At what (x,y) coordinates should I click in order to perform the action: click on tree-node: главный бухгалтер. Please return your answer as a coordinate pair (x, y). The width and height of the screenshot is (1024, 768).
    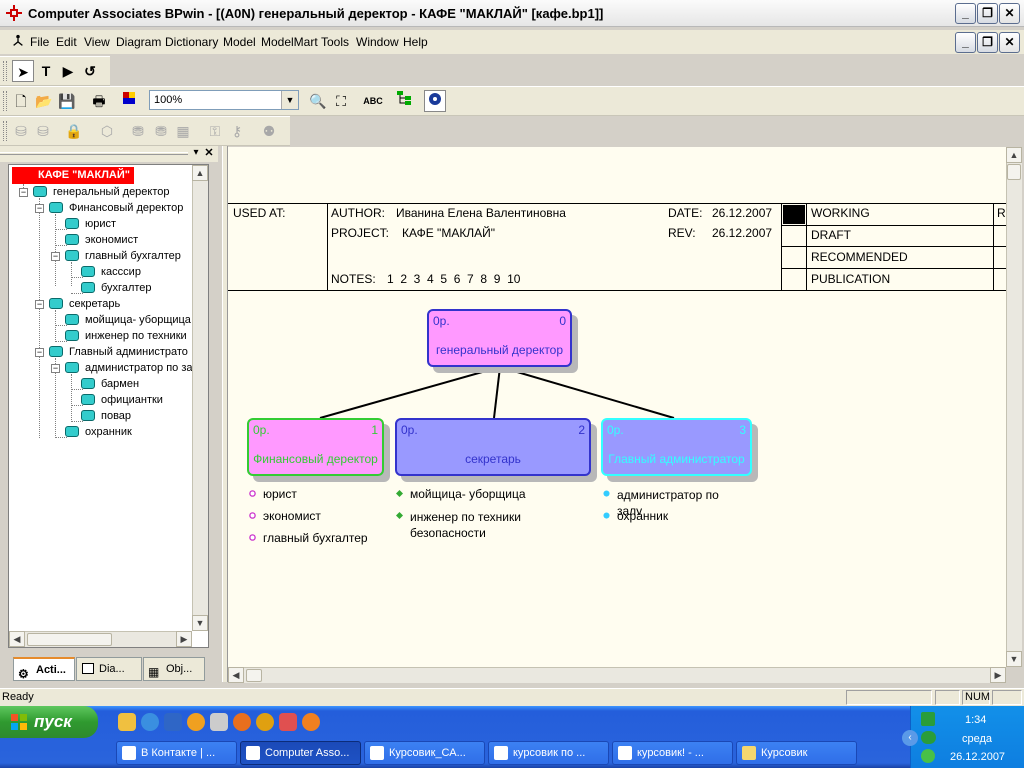
    Looking at the image, I should click on (123, 256).